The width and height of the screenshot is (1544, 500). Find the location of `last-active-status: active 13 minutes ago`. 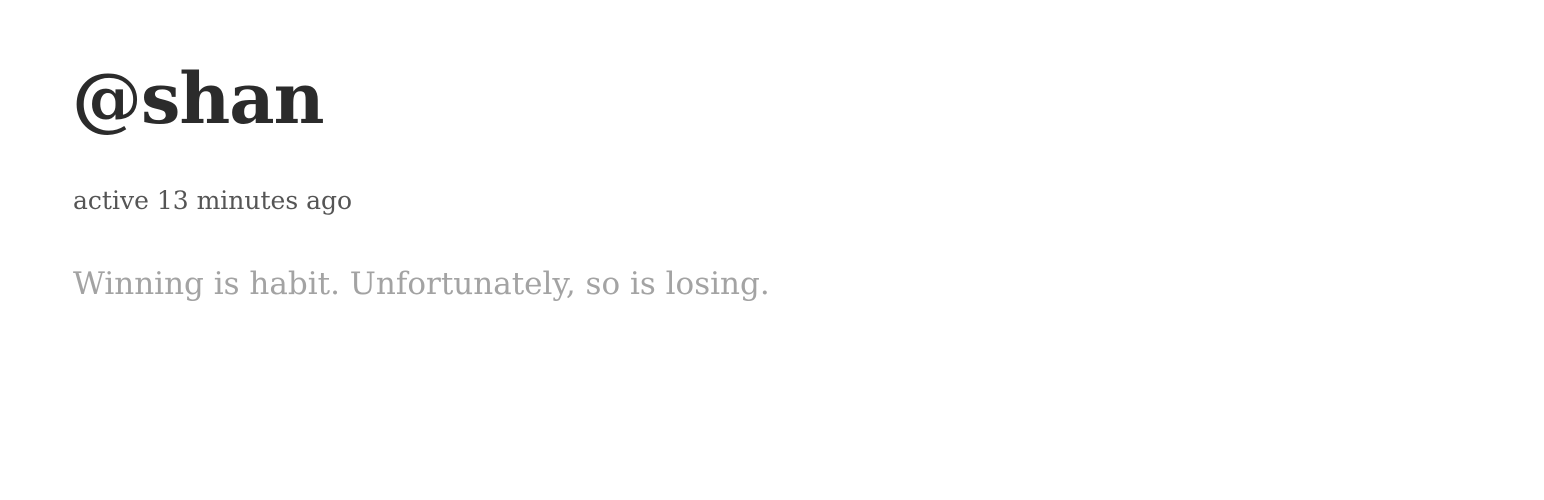

last-active-status: active 13 minutes ago is located at coordinates (213, 200).